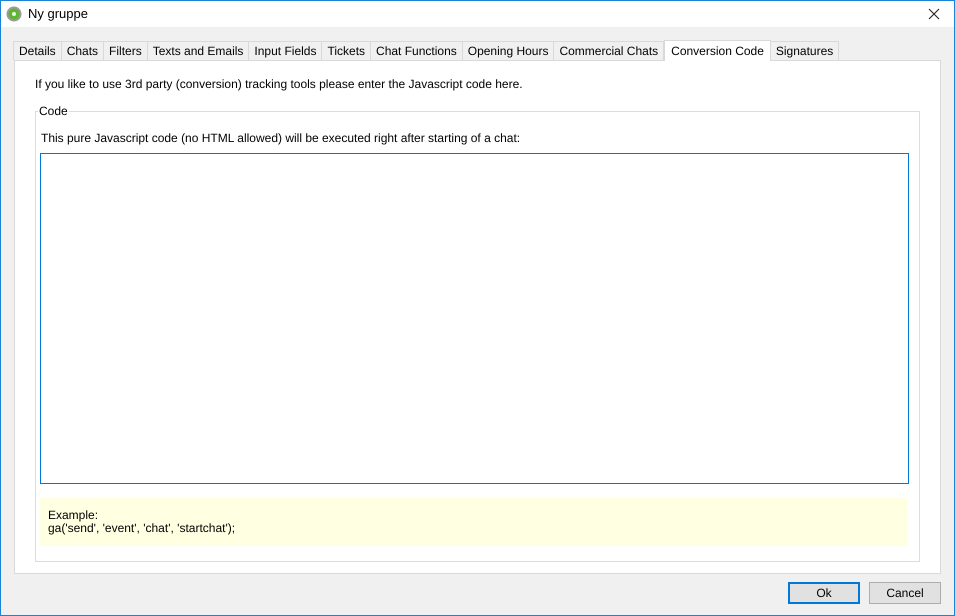 The image size is (955, 616). I want to click on tab: Commercial Chats, so click(608, 50).